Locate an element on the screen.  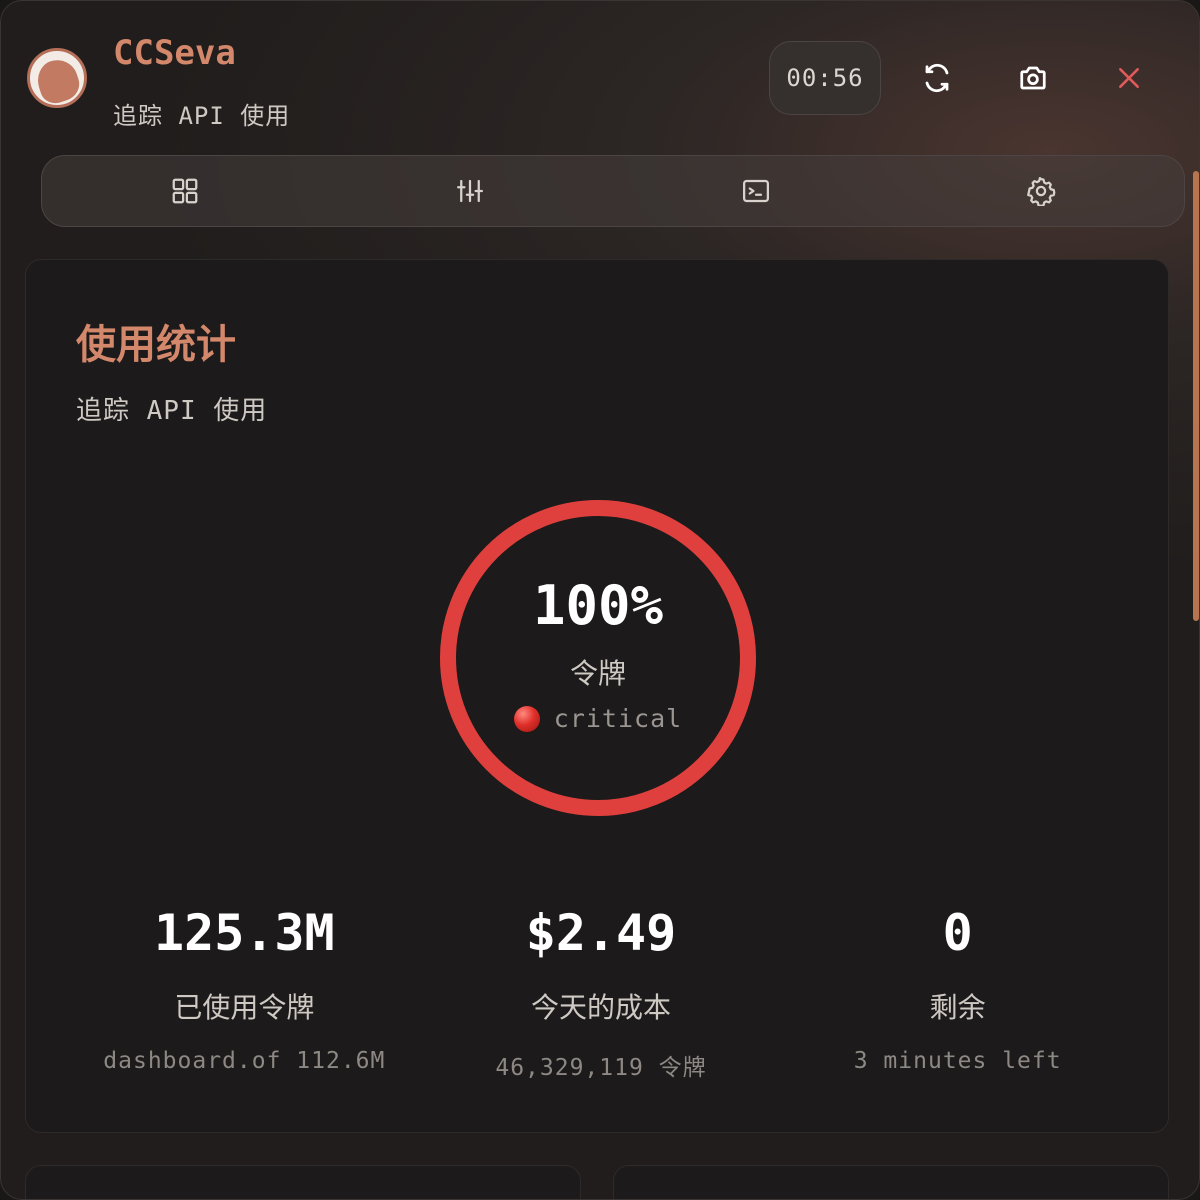
refresh-button is located at coordinates (937, 78).